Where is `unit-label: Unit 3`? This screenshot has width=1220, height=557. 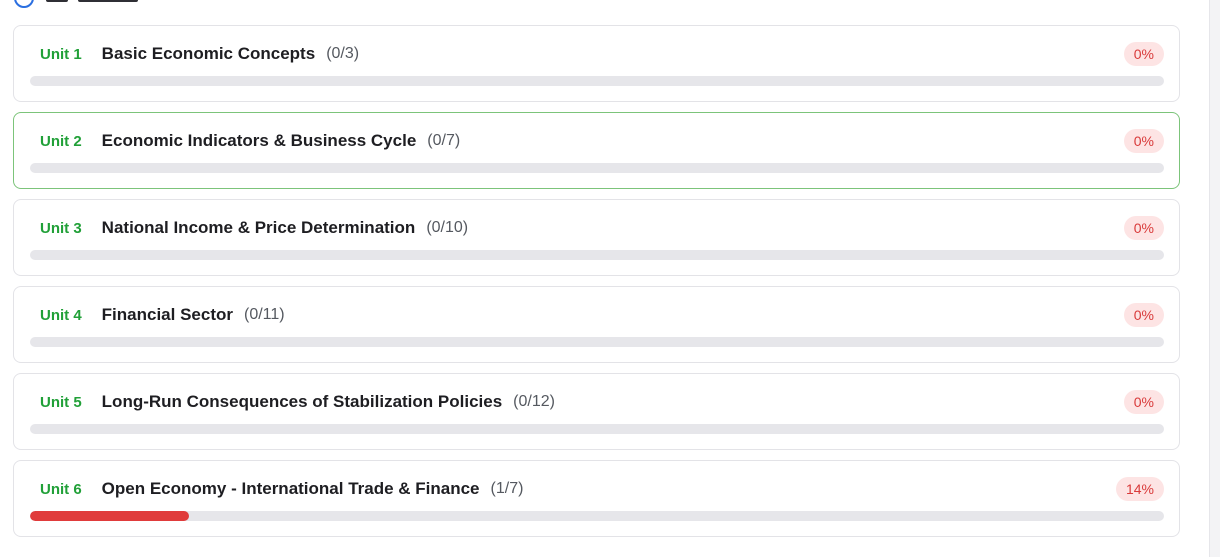
unit-label: Unit 3 is located at coordinates (61, 228).